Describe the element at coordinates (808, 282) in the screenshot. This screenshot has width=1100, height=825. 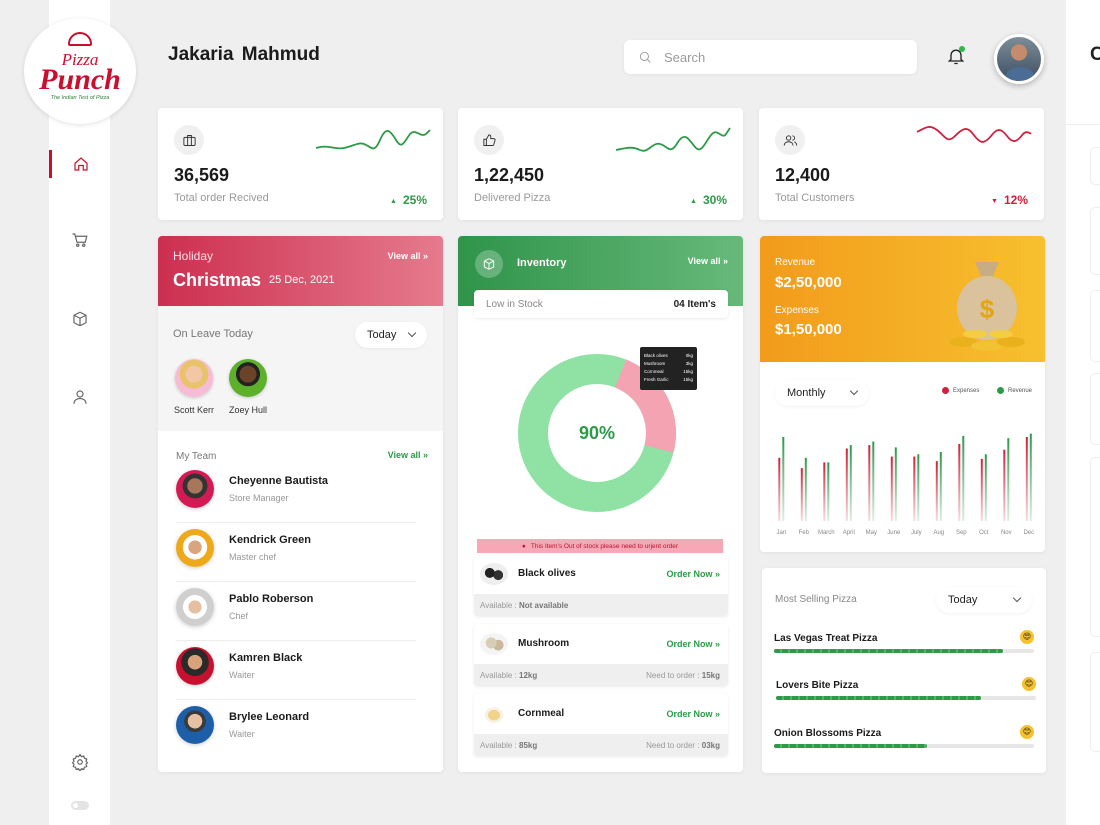
I see `revenue-value: $2,50,000` at that location.